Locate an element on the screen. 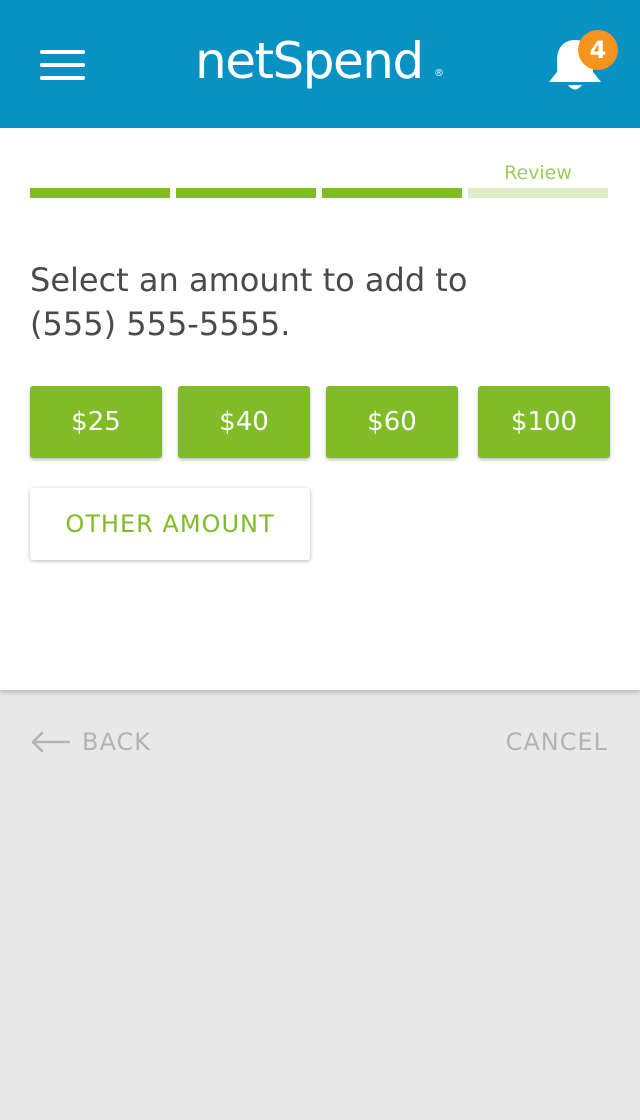 The width and height of the screenshot is (640, 1120). prompt-phone-number: (555) 555-5555. is located at coordinates (160, 324).